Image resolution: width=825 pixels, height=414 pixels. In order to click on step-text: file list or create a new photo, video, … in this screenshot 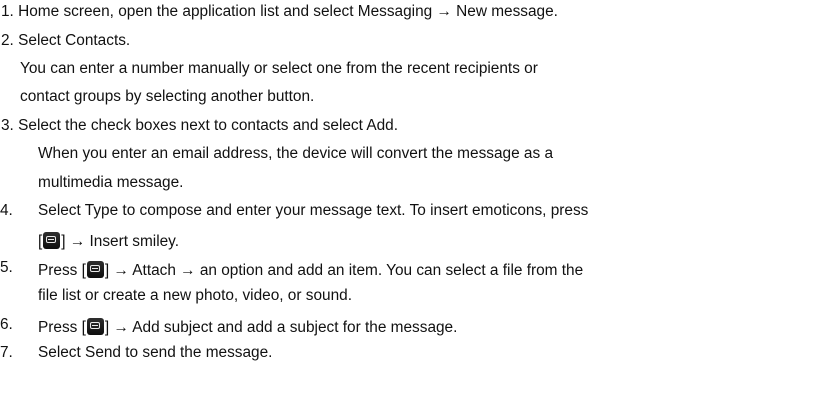, I will do `click(195, 295)`.